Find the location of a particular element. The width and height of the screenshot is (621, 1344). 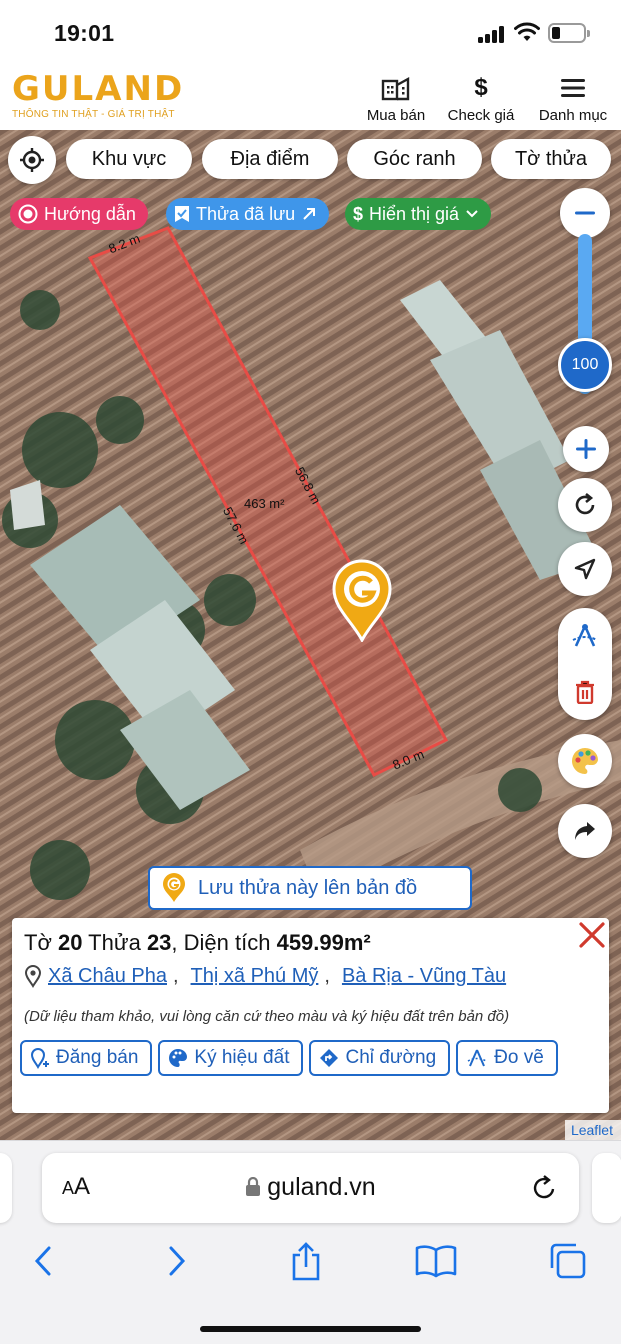

map-style-button is located at coordinates (585, 761).